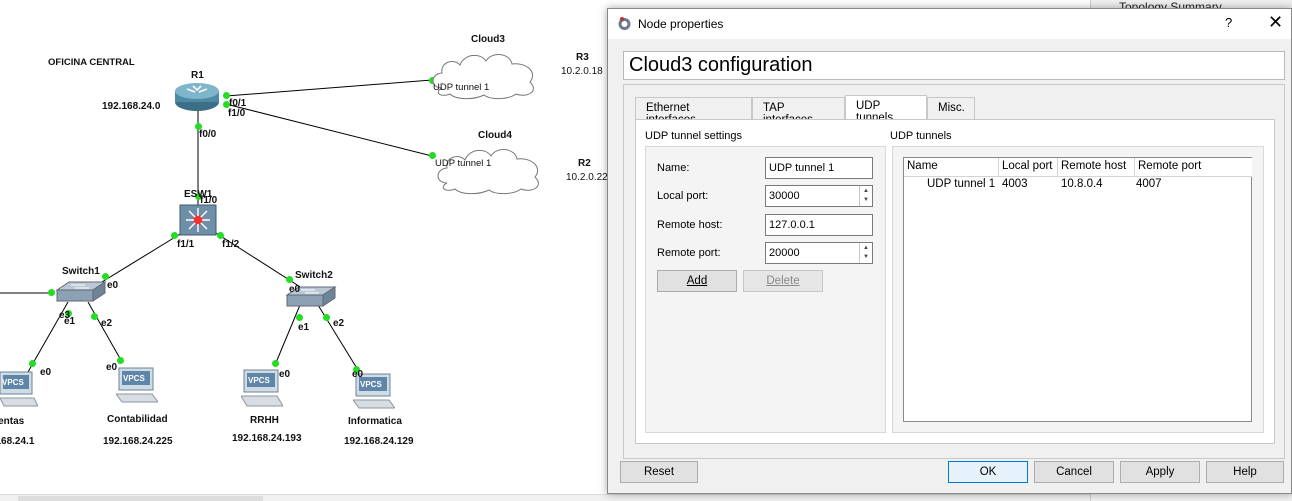 The height and width of the screenshot is (501, 1292). What do you see at coordinates (949, 24) in the screenshot?
I see `dialog-titlebar: Node properties ? ✕` at bounding box center [949, 24].